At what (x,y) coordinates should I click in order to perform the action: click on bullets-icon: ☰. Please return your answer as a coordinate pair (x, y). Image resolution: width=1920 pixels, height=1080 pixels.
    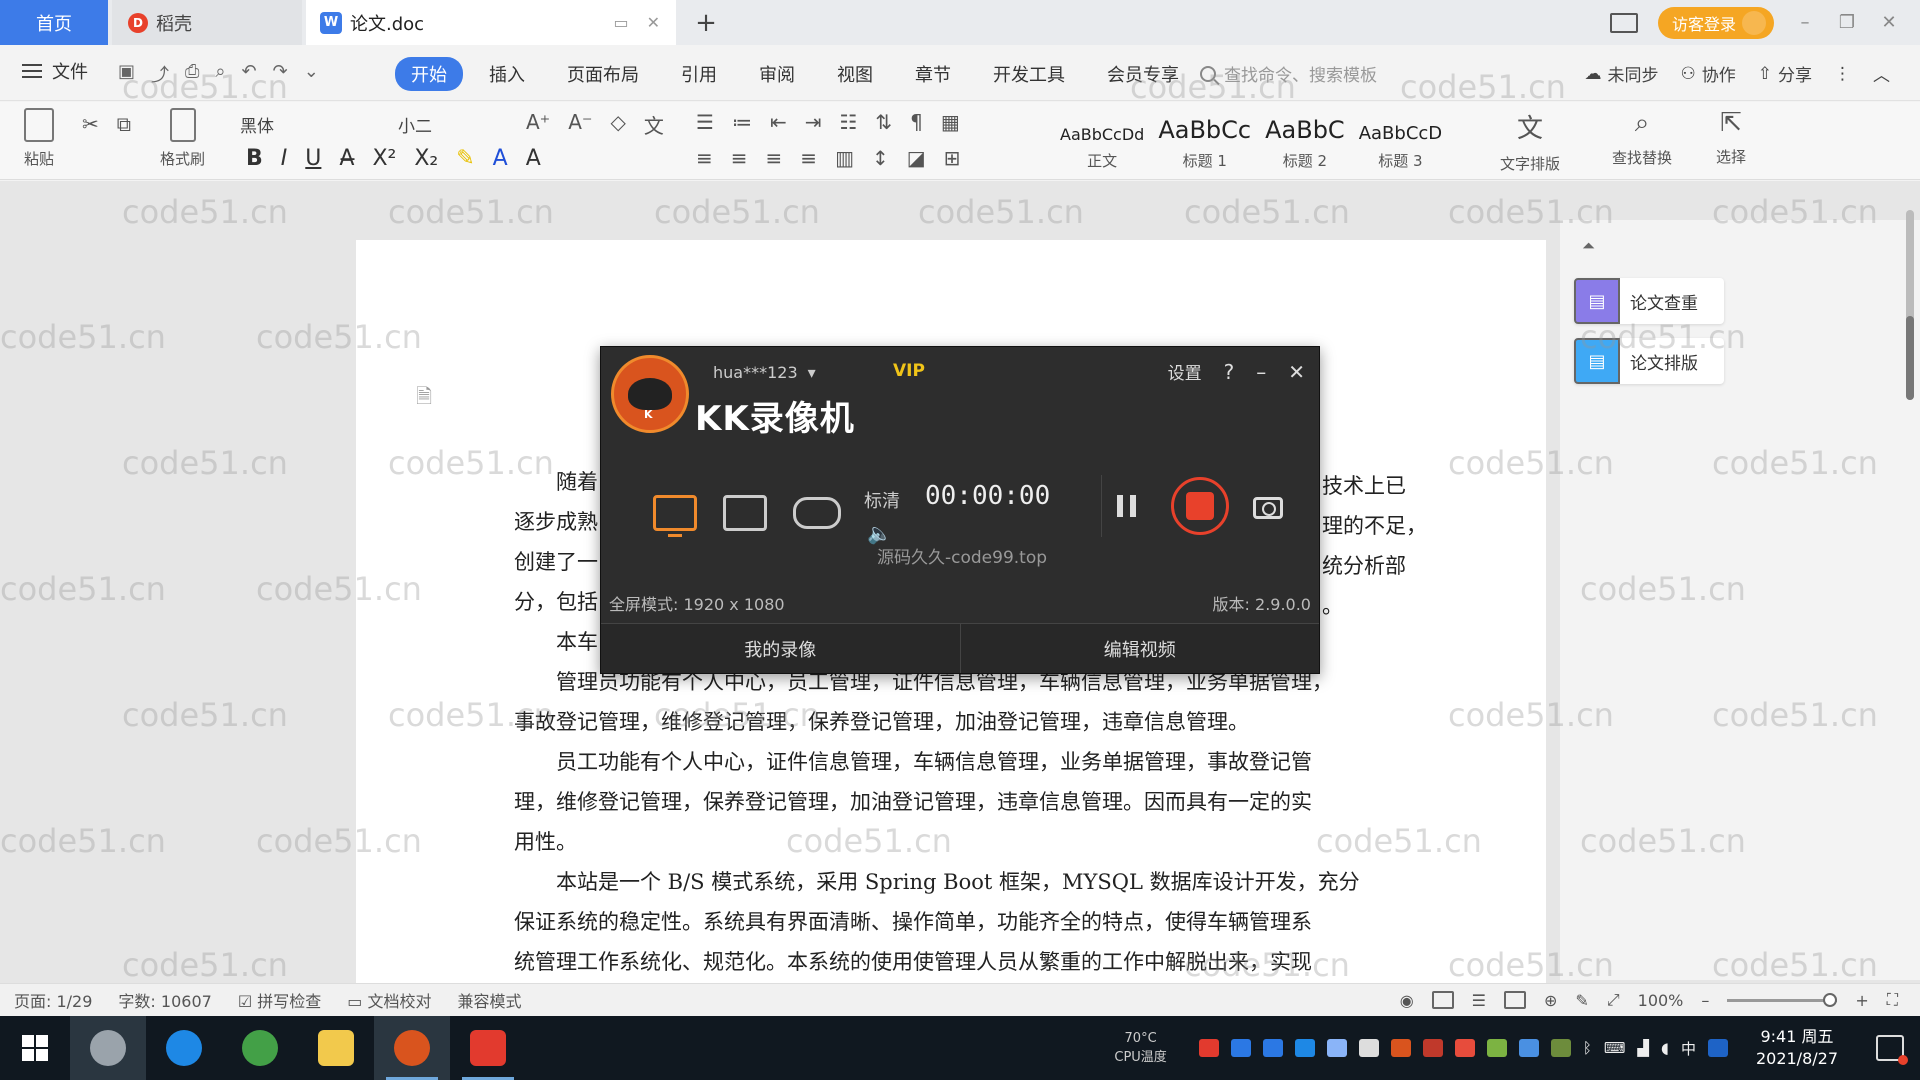
    Looking at the image, I should click on (705, 122).